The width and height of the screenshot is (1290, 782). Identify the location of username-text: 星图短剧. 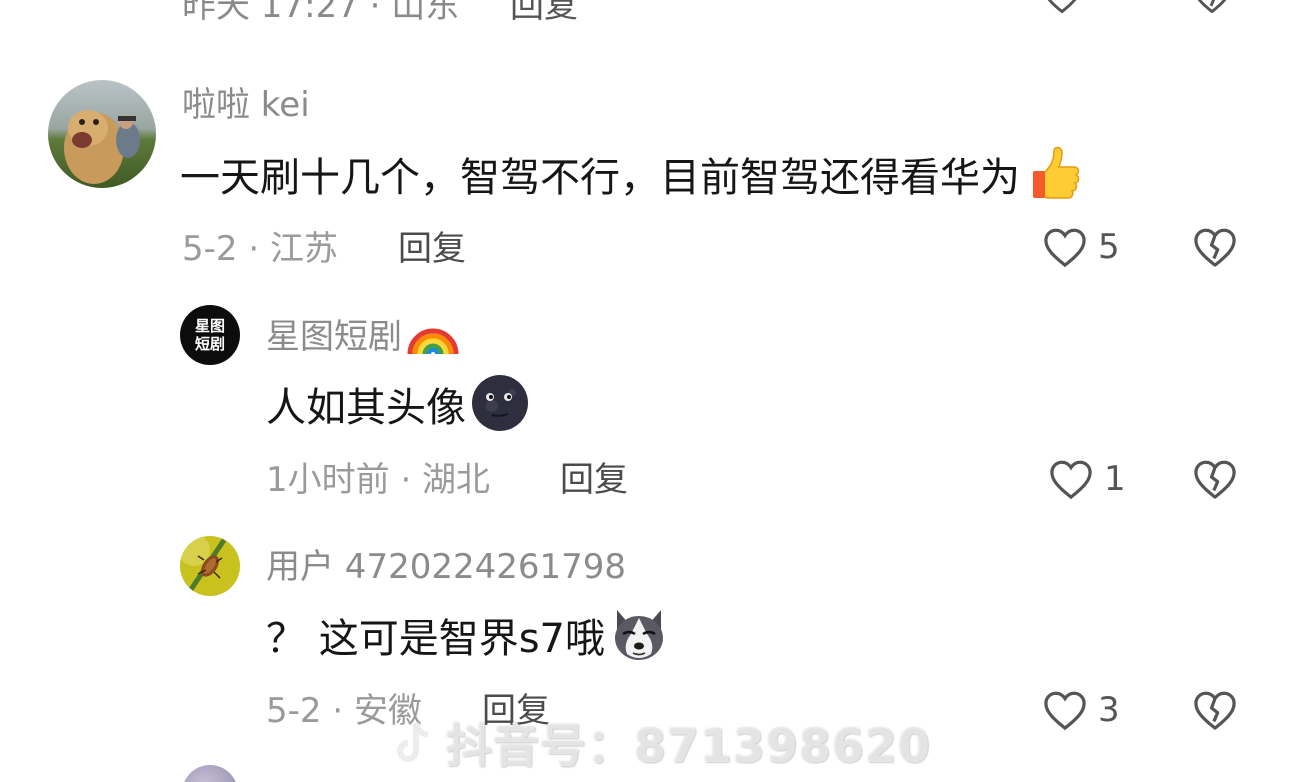
(334, 337).